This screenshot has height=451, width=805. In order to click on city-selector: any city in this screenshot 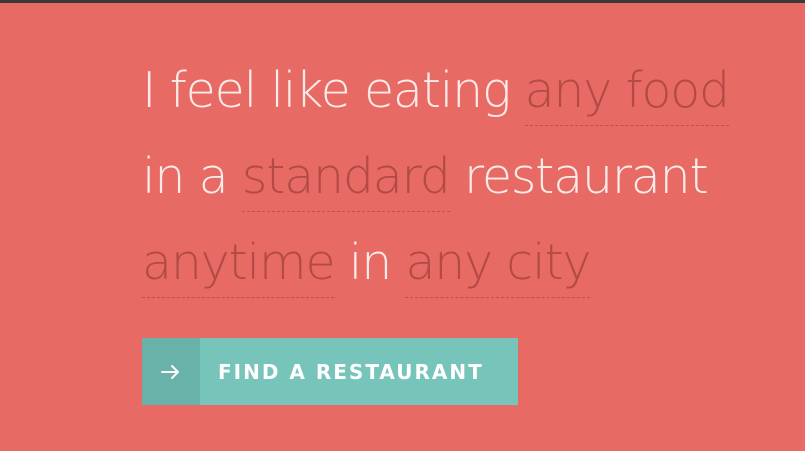, I will do `click(498, 266)`.